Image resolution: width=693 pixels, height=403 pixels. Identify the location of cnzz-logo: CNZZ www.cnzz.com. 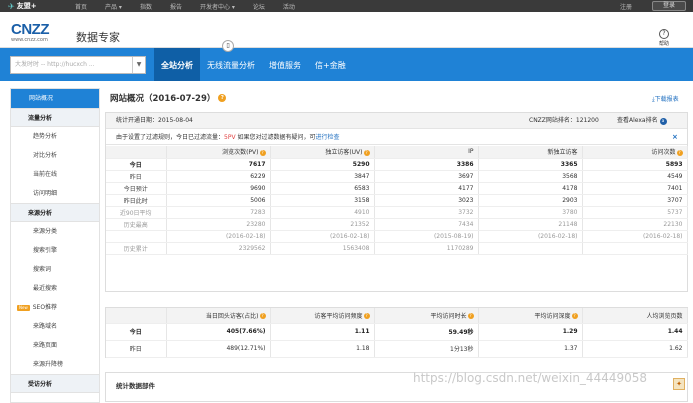
(30, 32).